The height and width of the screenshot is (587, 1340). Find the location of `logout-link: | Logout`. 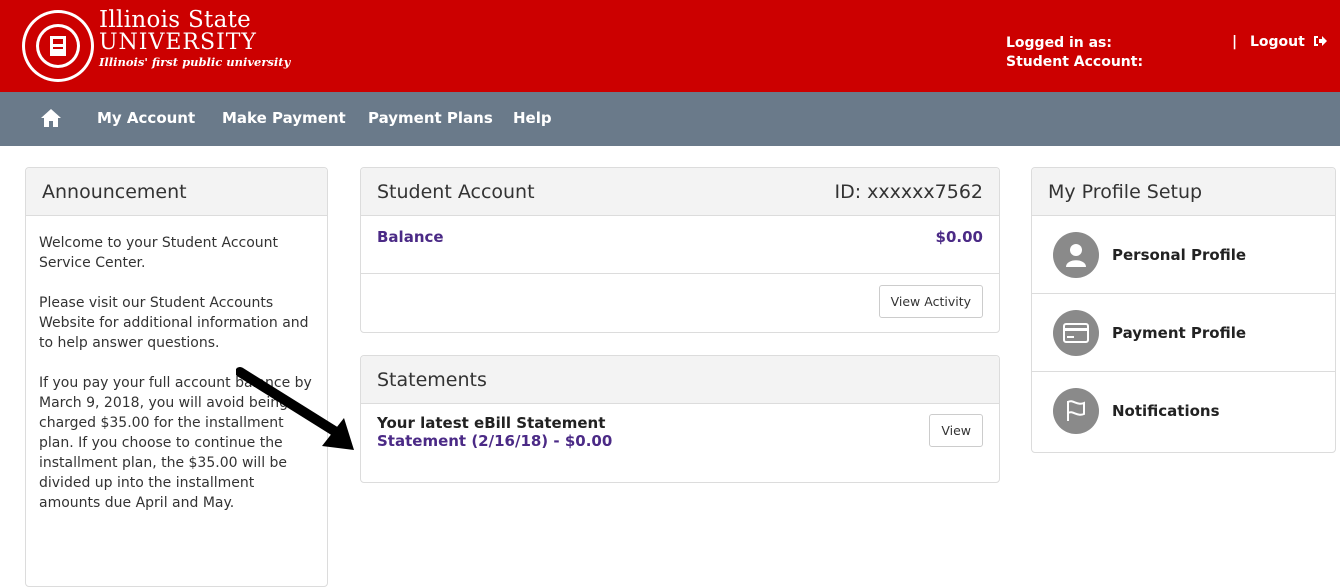

logout-link: | Logout is located at coordinates (1279, 42).